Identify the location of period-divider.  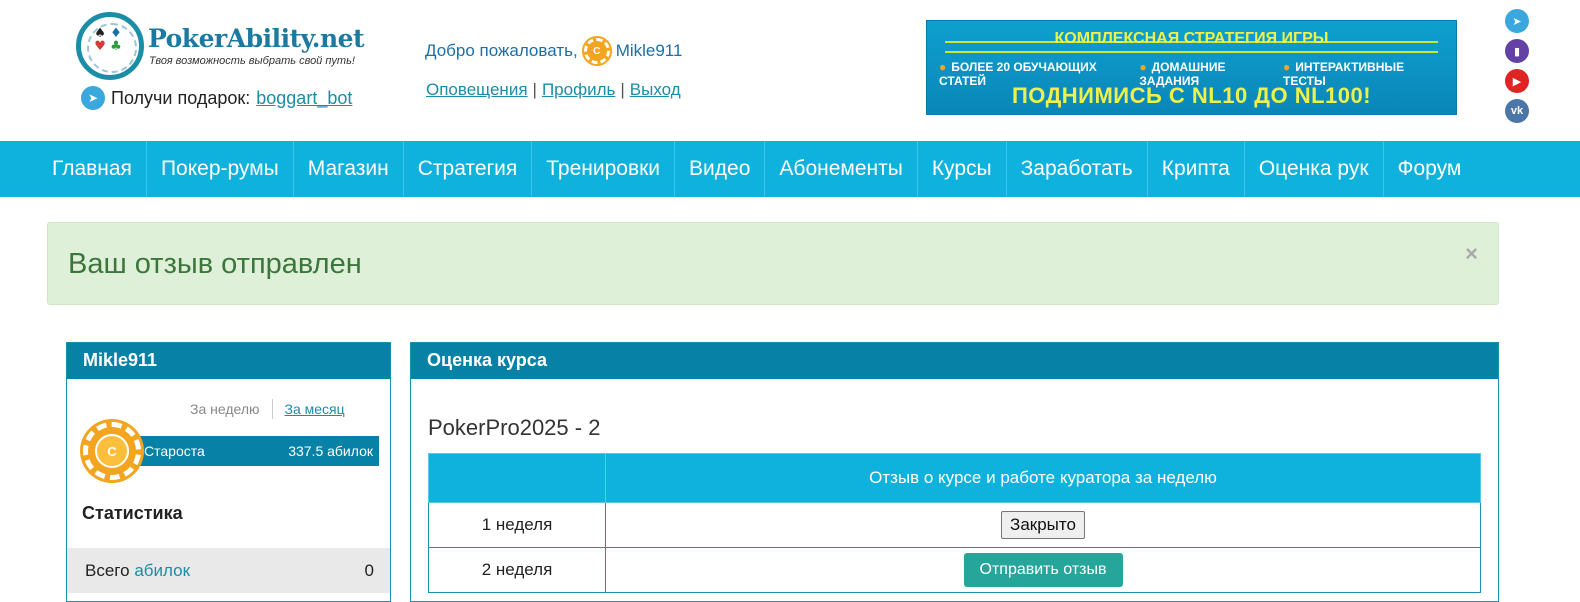
(272, 409).